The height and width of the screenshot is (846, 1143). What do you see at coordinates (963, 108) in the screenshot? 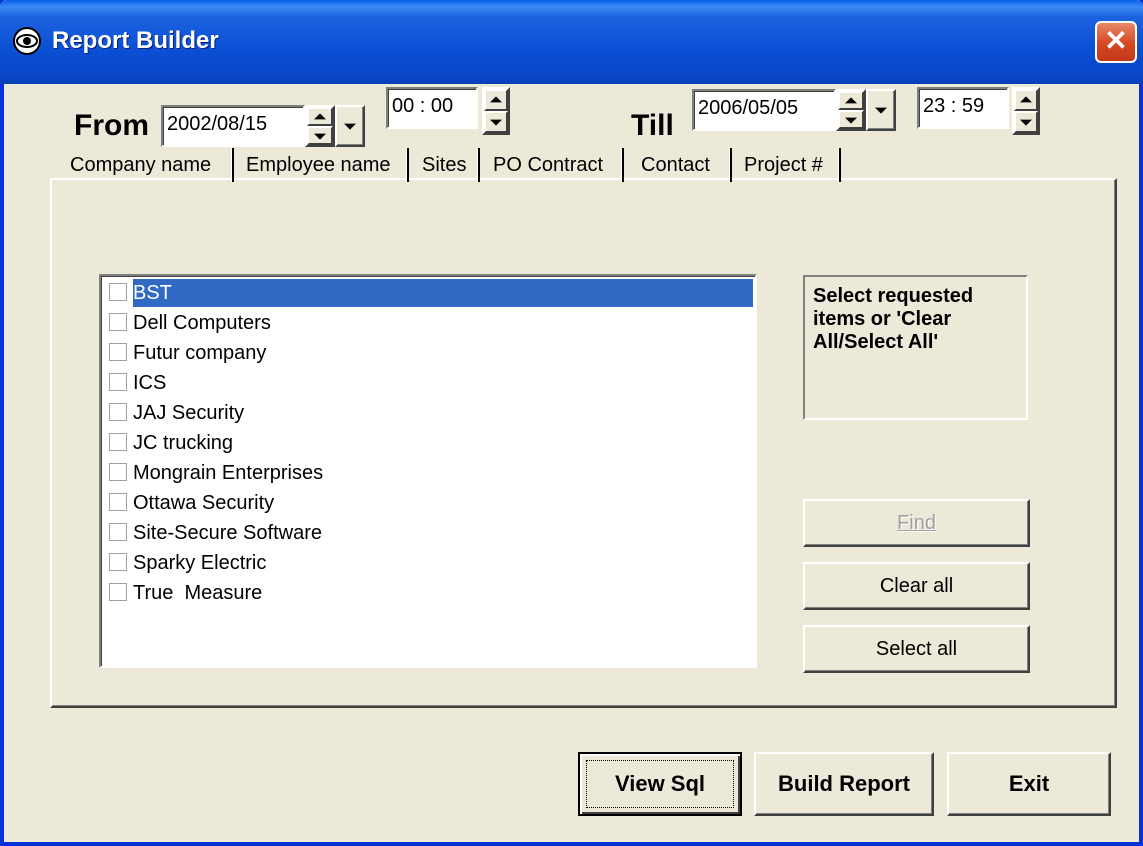
I see `till-time-field: 23 : 59` at bounding box center [963, 108].